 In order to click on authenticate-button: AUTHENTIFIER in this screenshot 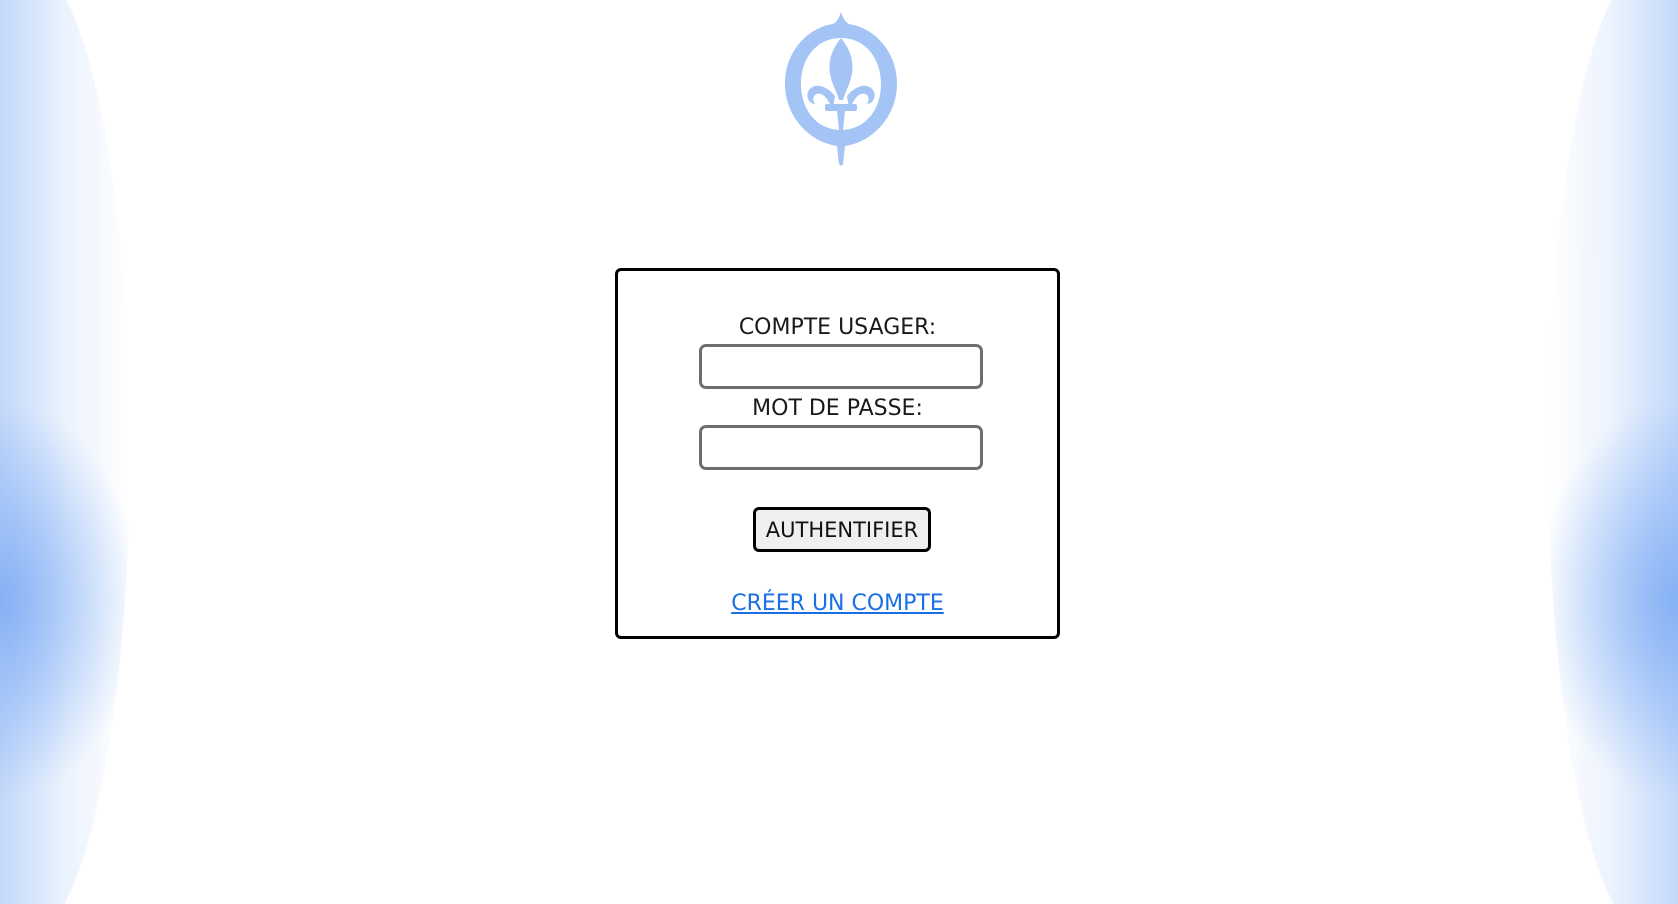, I will do `click(842, 529)`.